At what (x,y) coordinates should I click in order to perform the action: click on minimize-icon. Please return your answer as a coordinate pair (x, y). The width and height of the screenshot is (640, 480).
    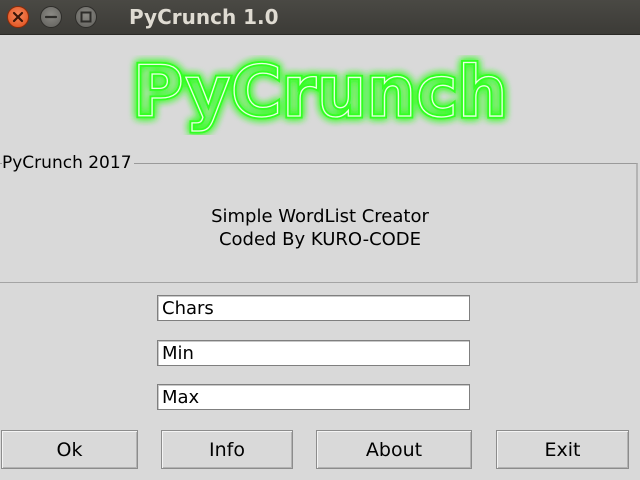
    Looking at the image, I should click on (51, 17).